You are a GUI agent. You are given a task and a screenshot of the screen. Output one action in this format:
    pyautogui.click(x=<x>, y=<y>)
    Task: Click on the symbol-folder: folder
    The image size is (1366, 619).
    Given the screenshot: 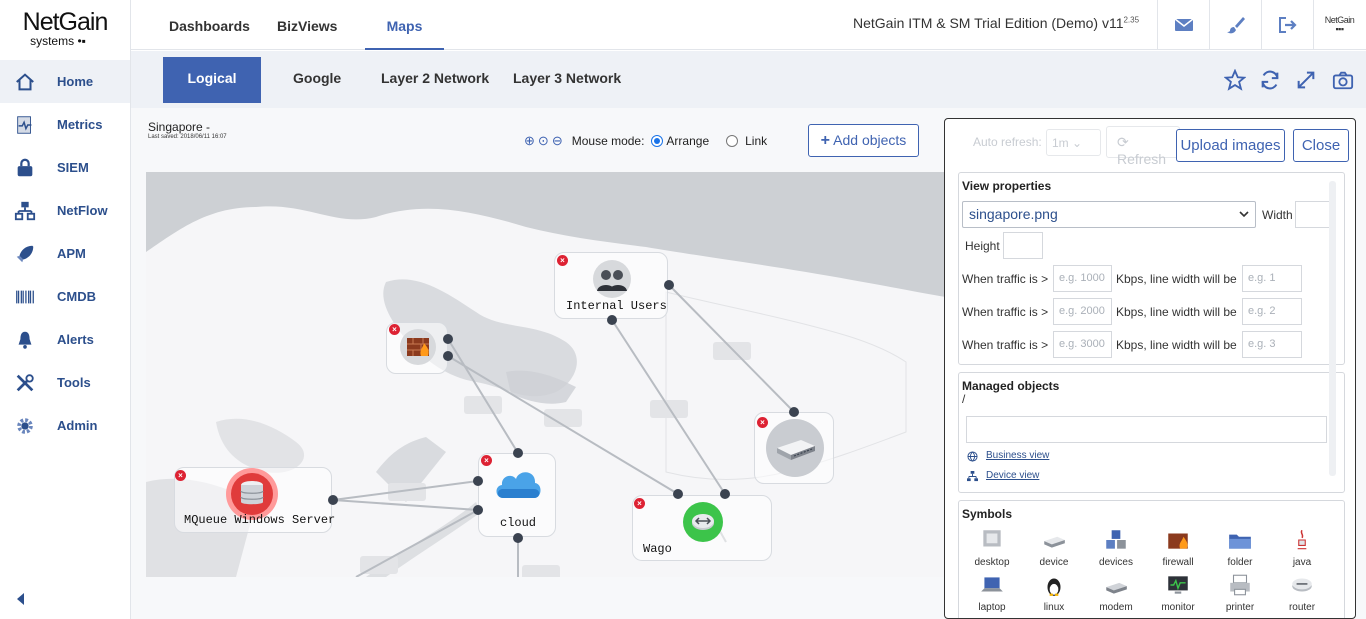 What is the action you would take?
    pyautogui.click(x=1240, y=547)
    